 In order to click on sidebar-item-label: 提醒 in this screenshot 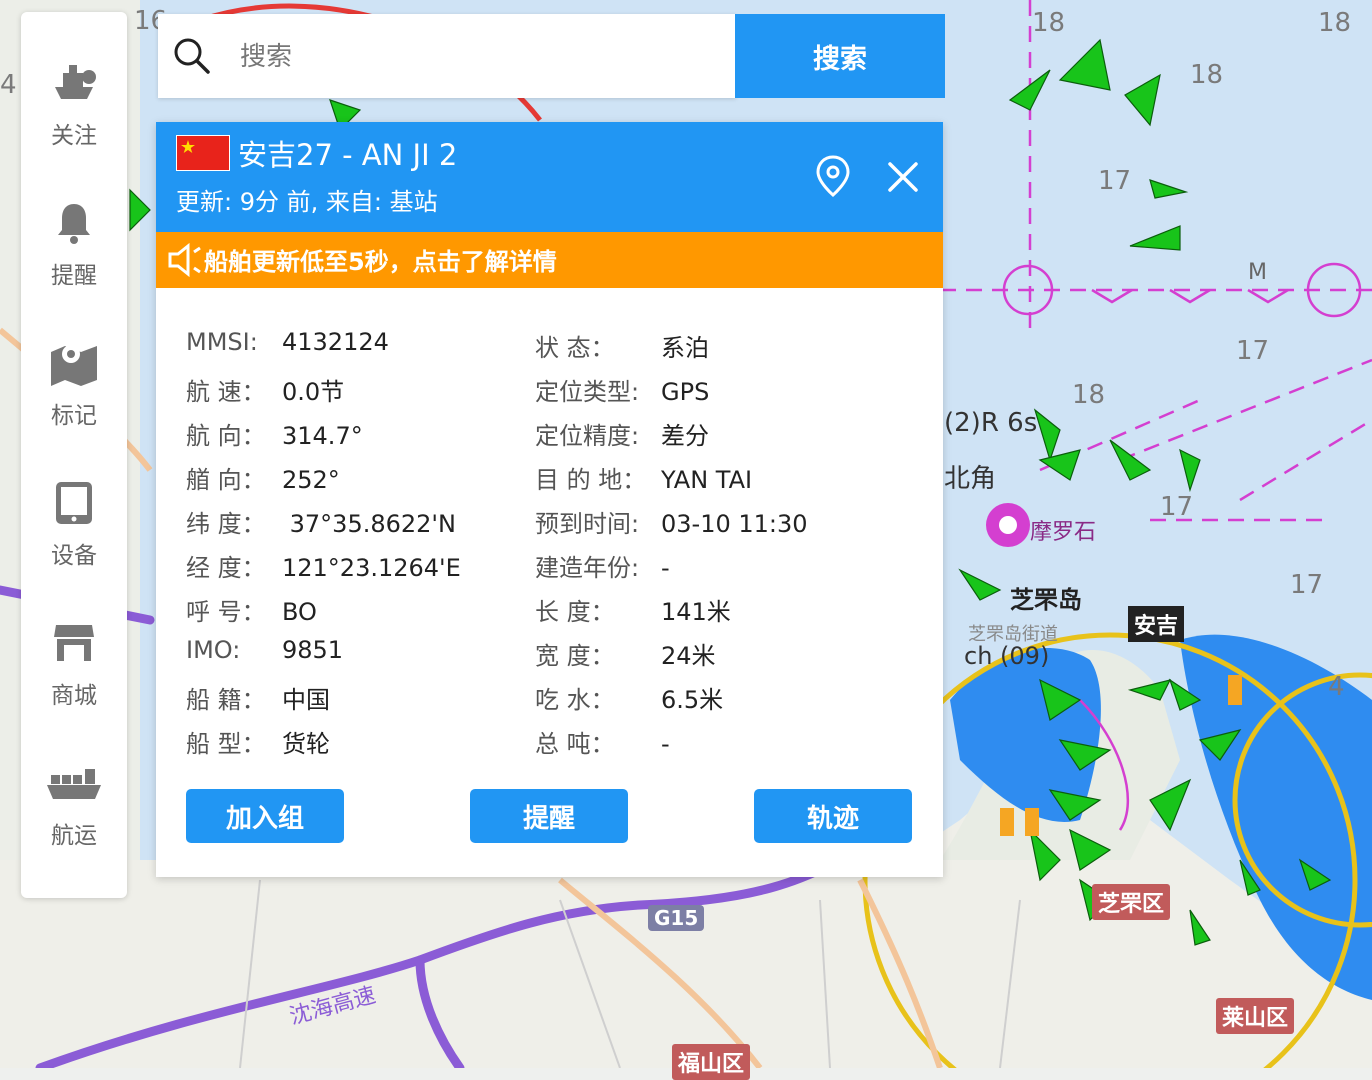, I will do `click(74, 276)`.